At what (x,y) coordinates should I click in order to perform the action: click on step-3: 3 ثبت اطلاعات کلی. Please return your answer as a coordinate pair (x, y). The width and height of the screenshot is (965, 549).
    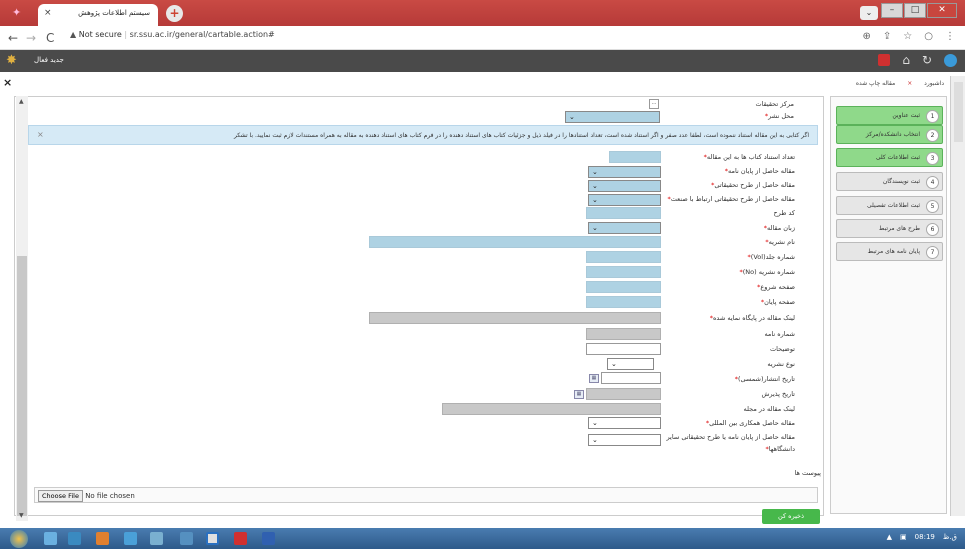
    Looking at the image, I should click on (889, 157).